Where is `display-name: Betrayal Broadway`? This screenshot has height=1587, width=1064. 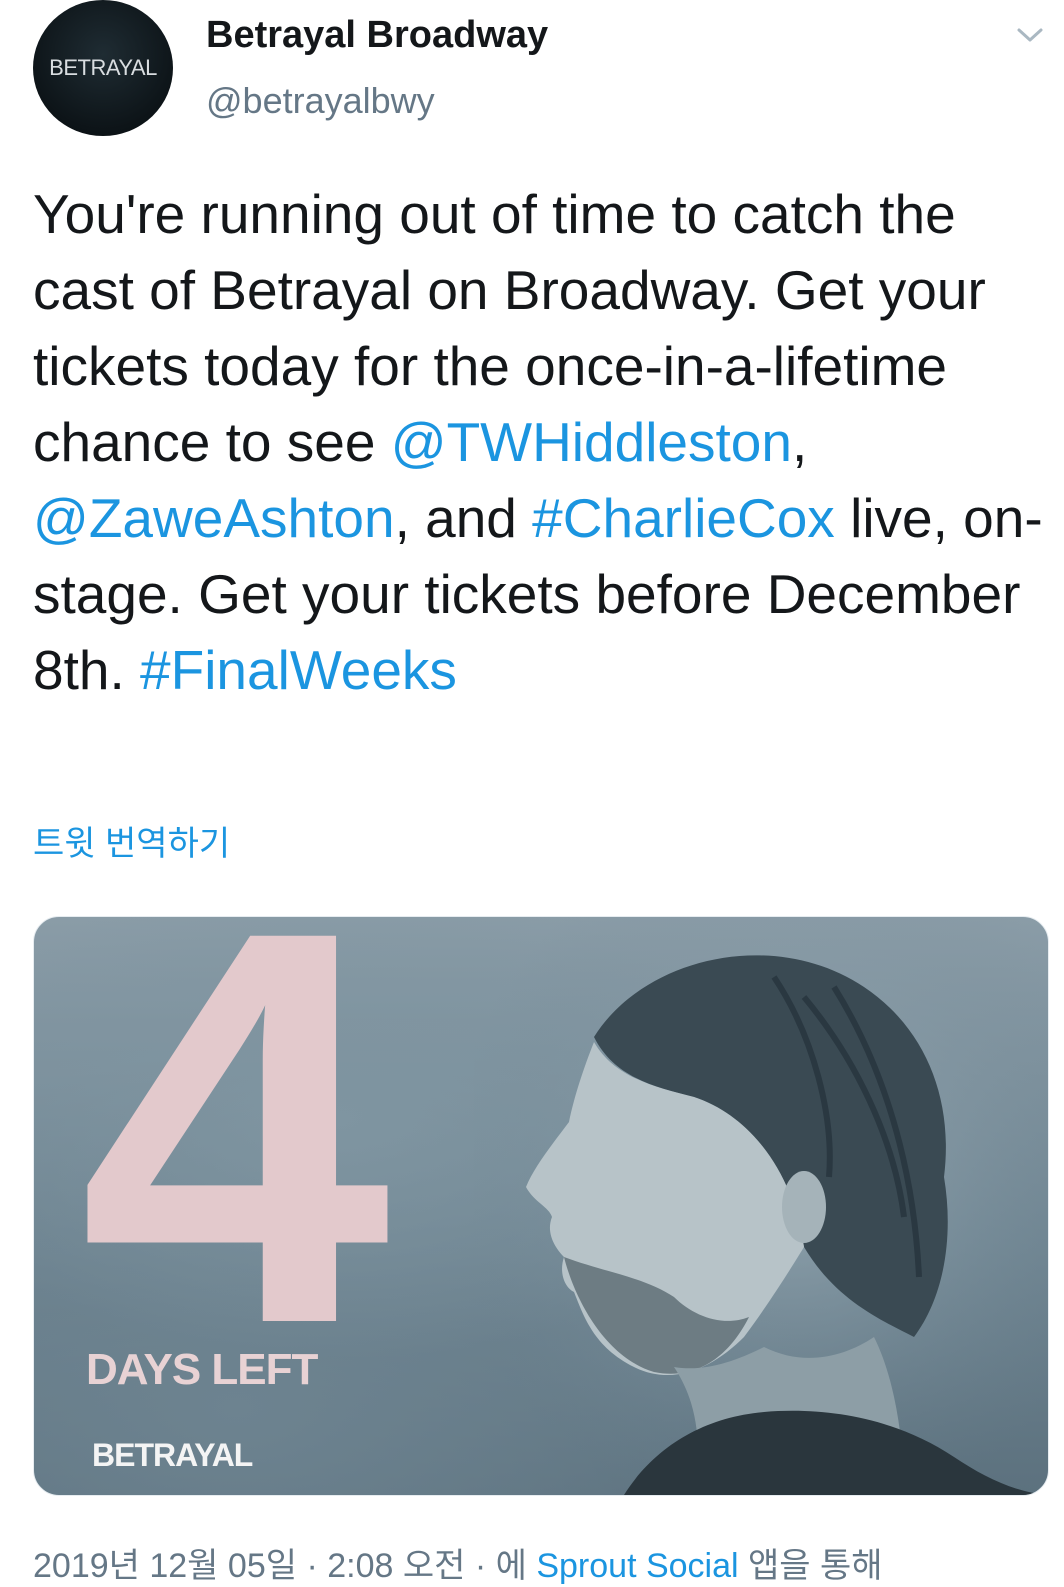
display-name: Betrayal Broadway is located at coordinates (377, 35).